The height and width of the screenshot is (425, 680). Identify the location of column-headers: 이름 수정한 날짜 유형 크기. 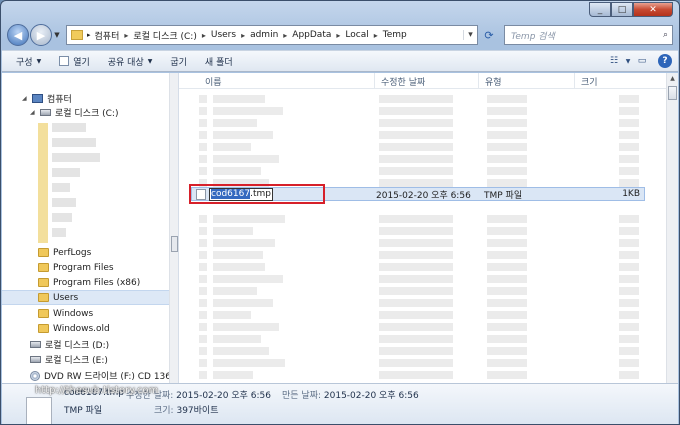
(422, 81).